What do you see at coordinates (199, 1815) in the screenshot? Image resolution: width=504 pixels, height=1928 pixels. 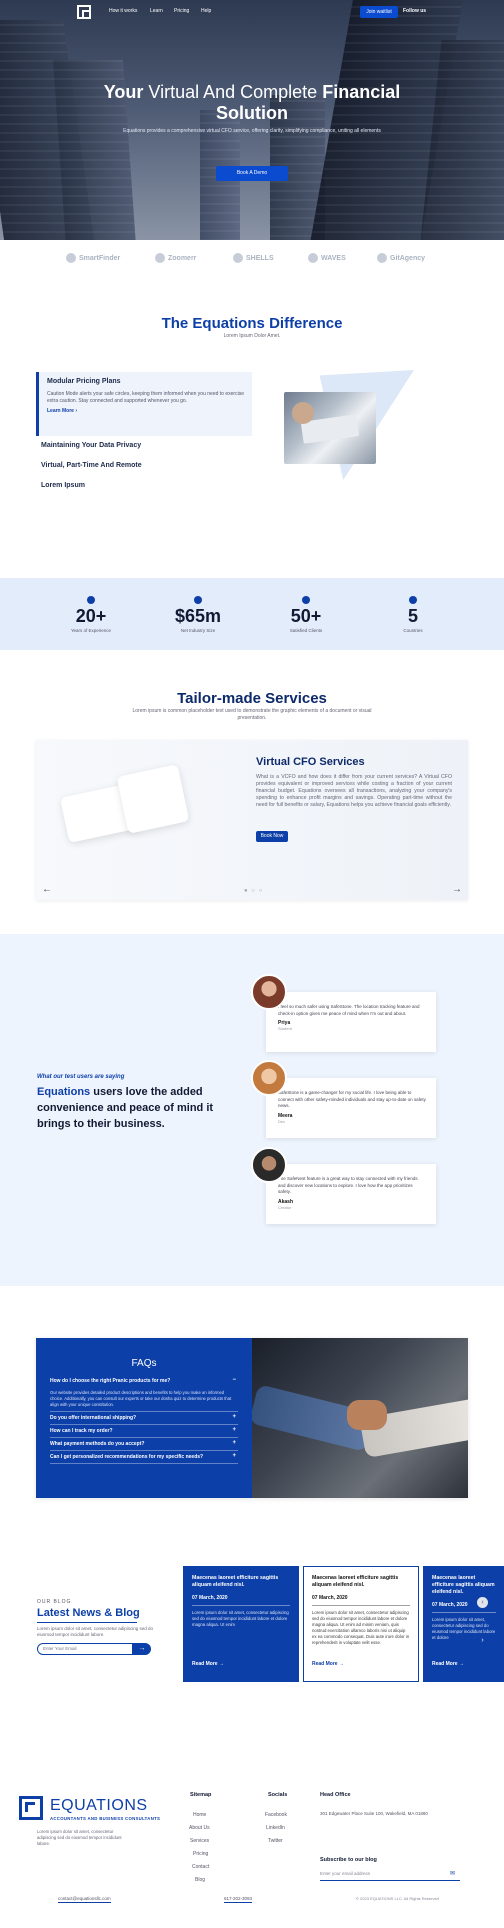 I see `footer-link-home: Home` at bounding box center [199, 1815].